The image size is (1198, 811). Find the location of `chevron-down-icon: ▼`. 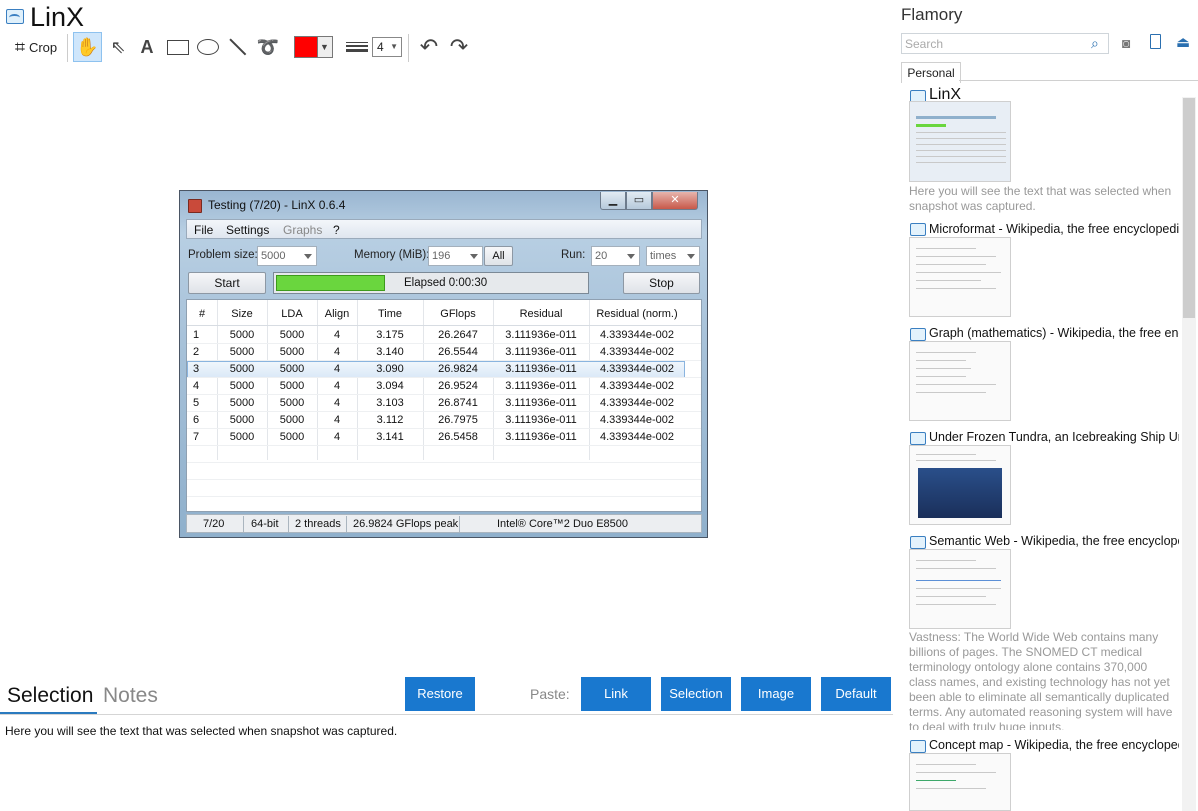

chevron-down-icon: ▼ is located at coordinates (394, 46).